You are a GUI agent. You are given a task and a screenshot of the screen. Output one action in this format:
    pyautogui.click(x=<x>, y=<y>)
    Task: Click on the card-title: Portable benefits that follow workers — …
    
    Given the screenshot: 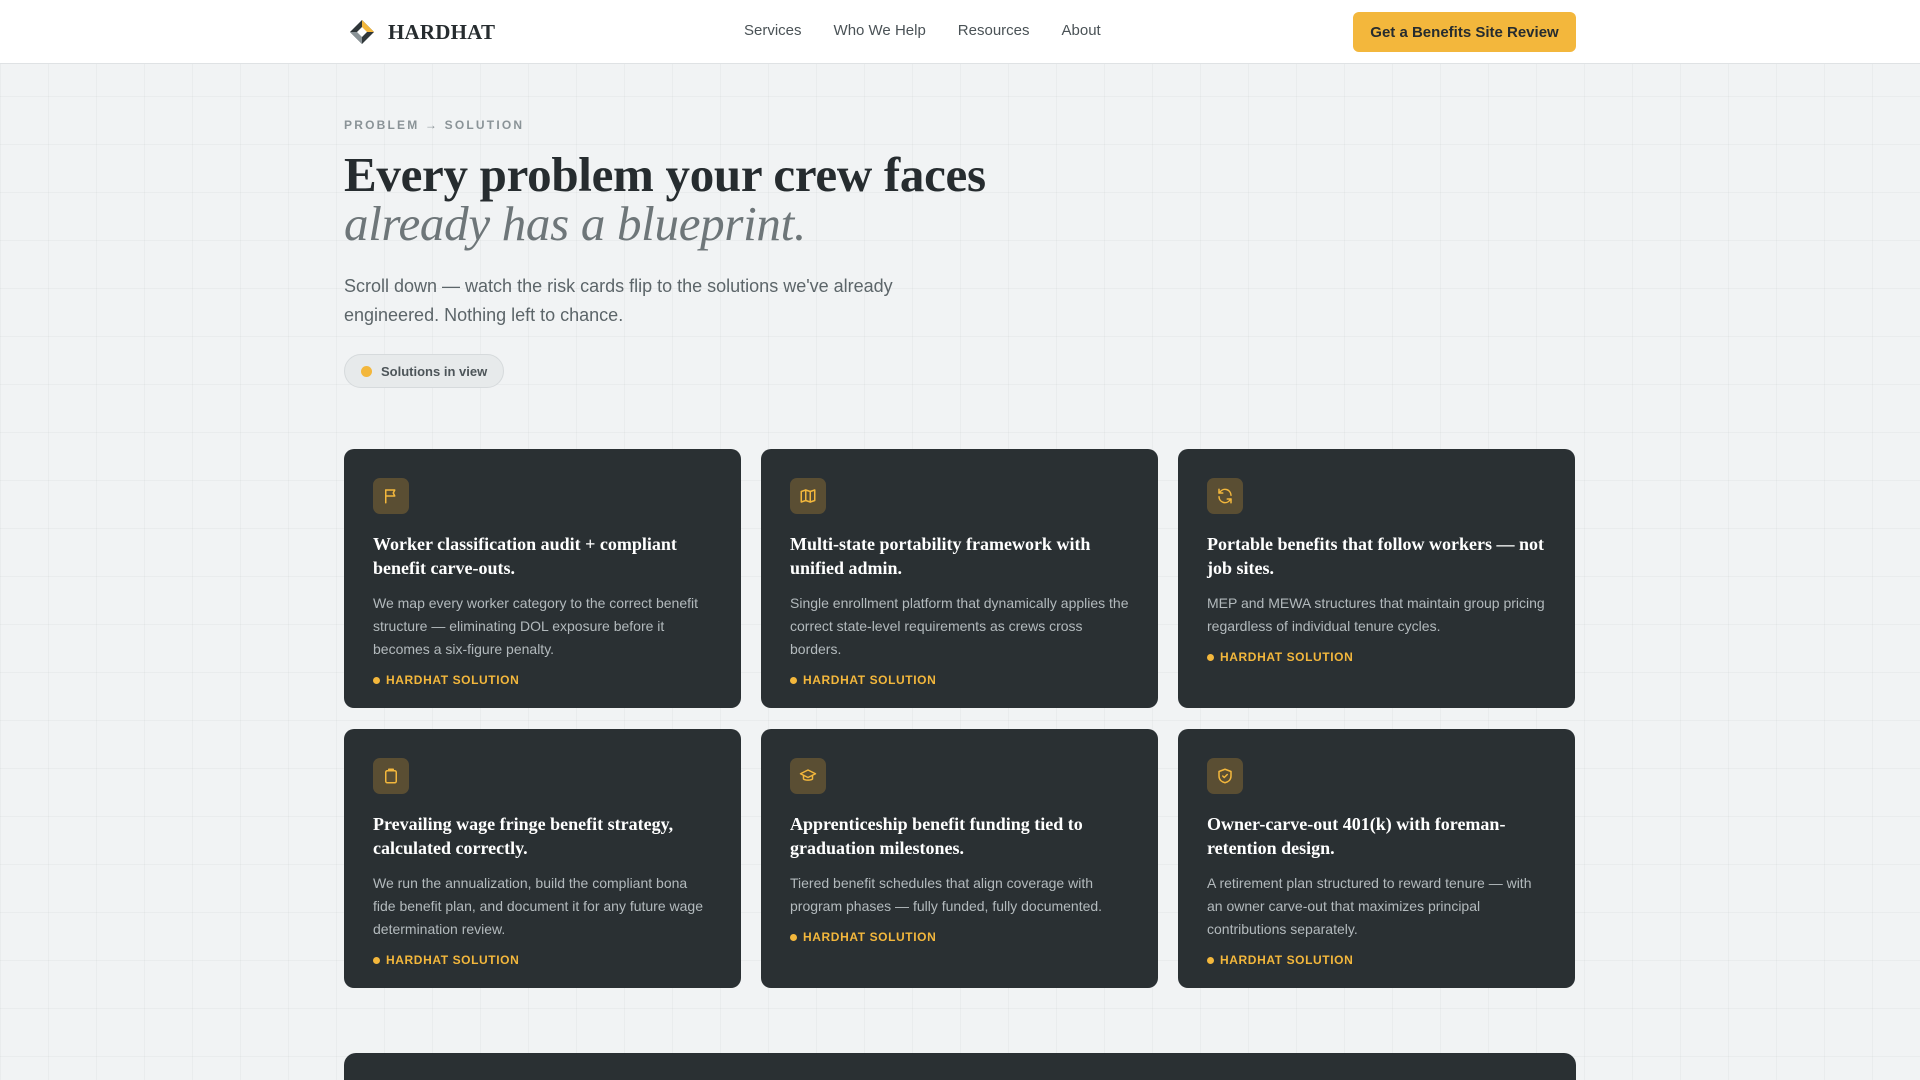 What is the action you would take?
    pyautogui.click(x=1375, y=556)
    